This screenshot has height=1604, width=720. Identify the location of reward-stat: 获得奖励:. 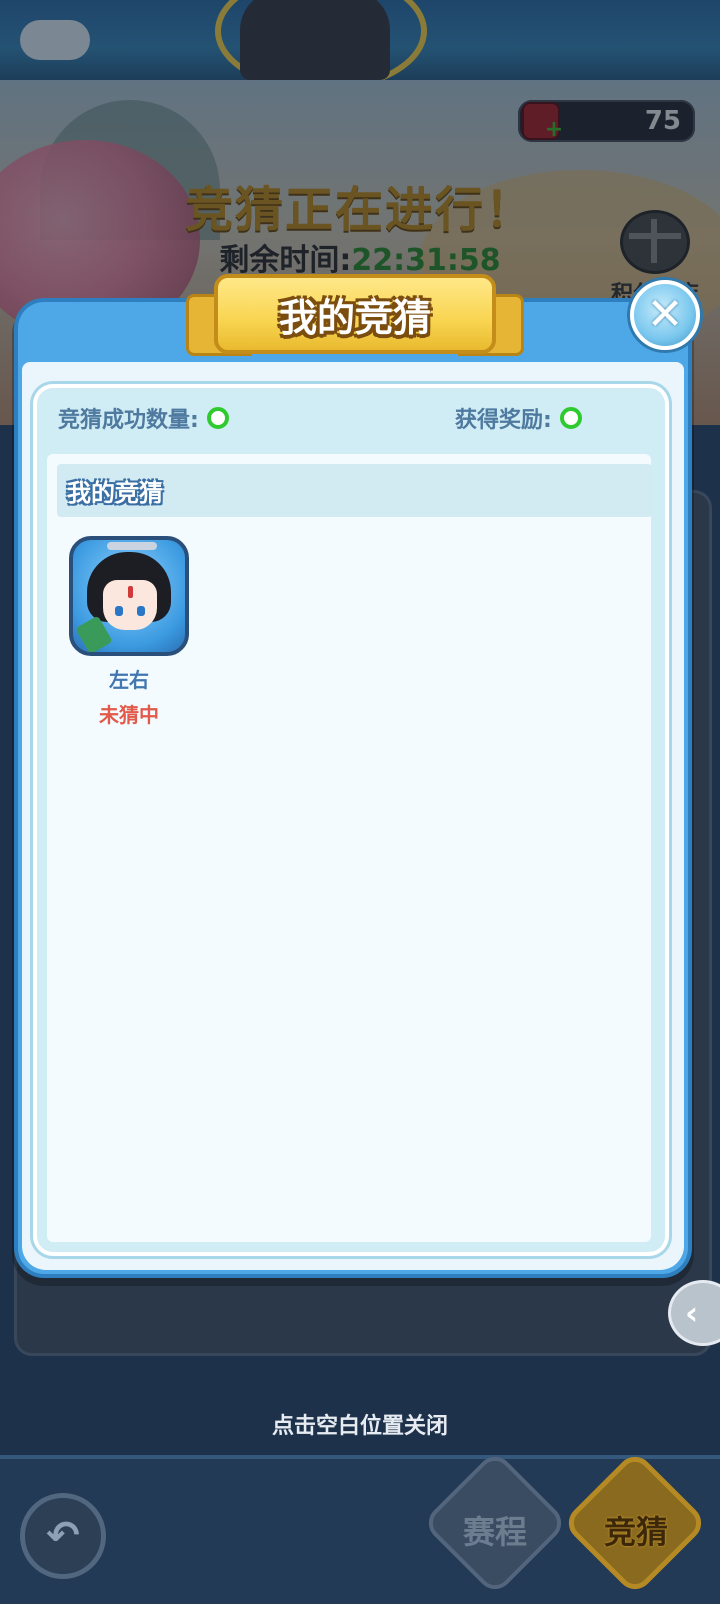
(518, 418).